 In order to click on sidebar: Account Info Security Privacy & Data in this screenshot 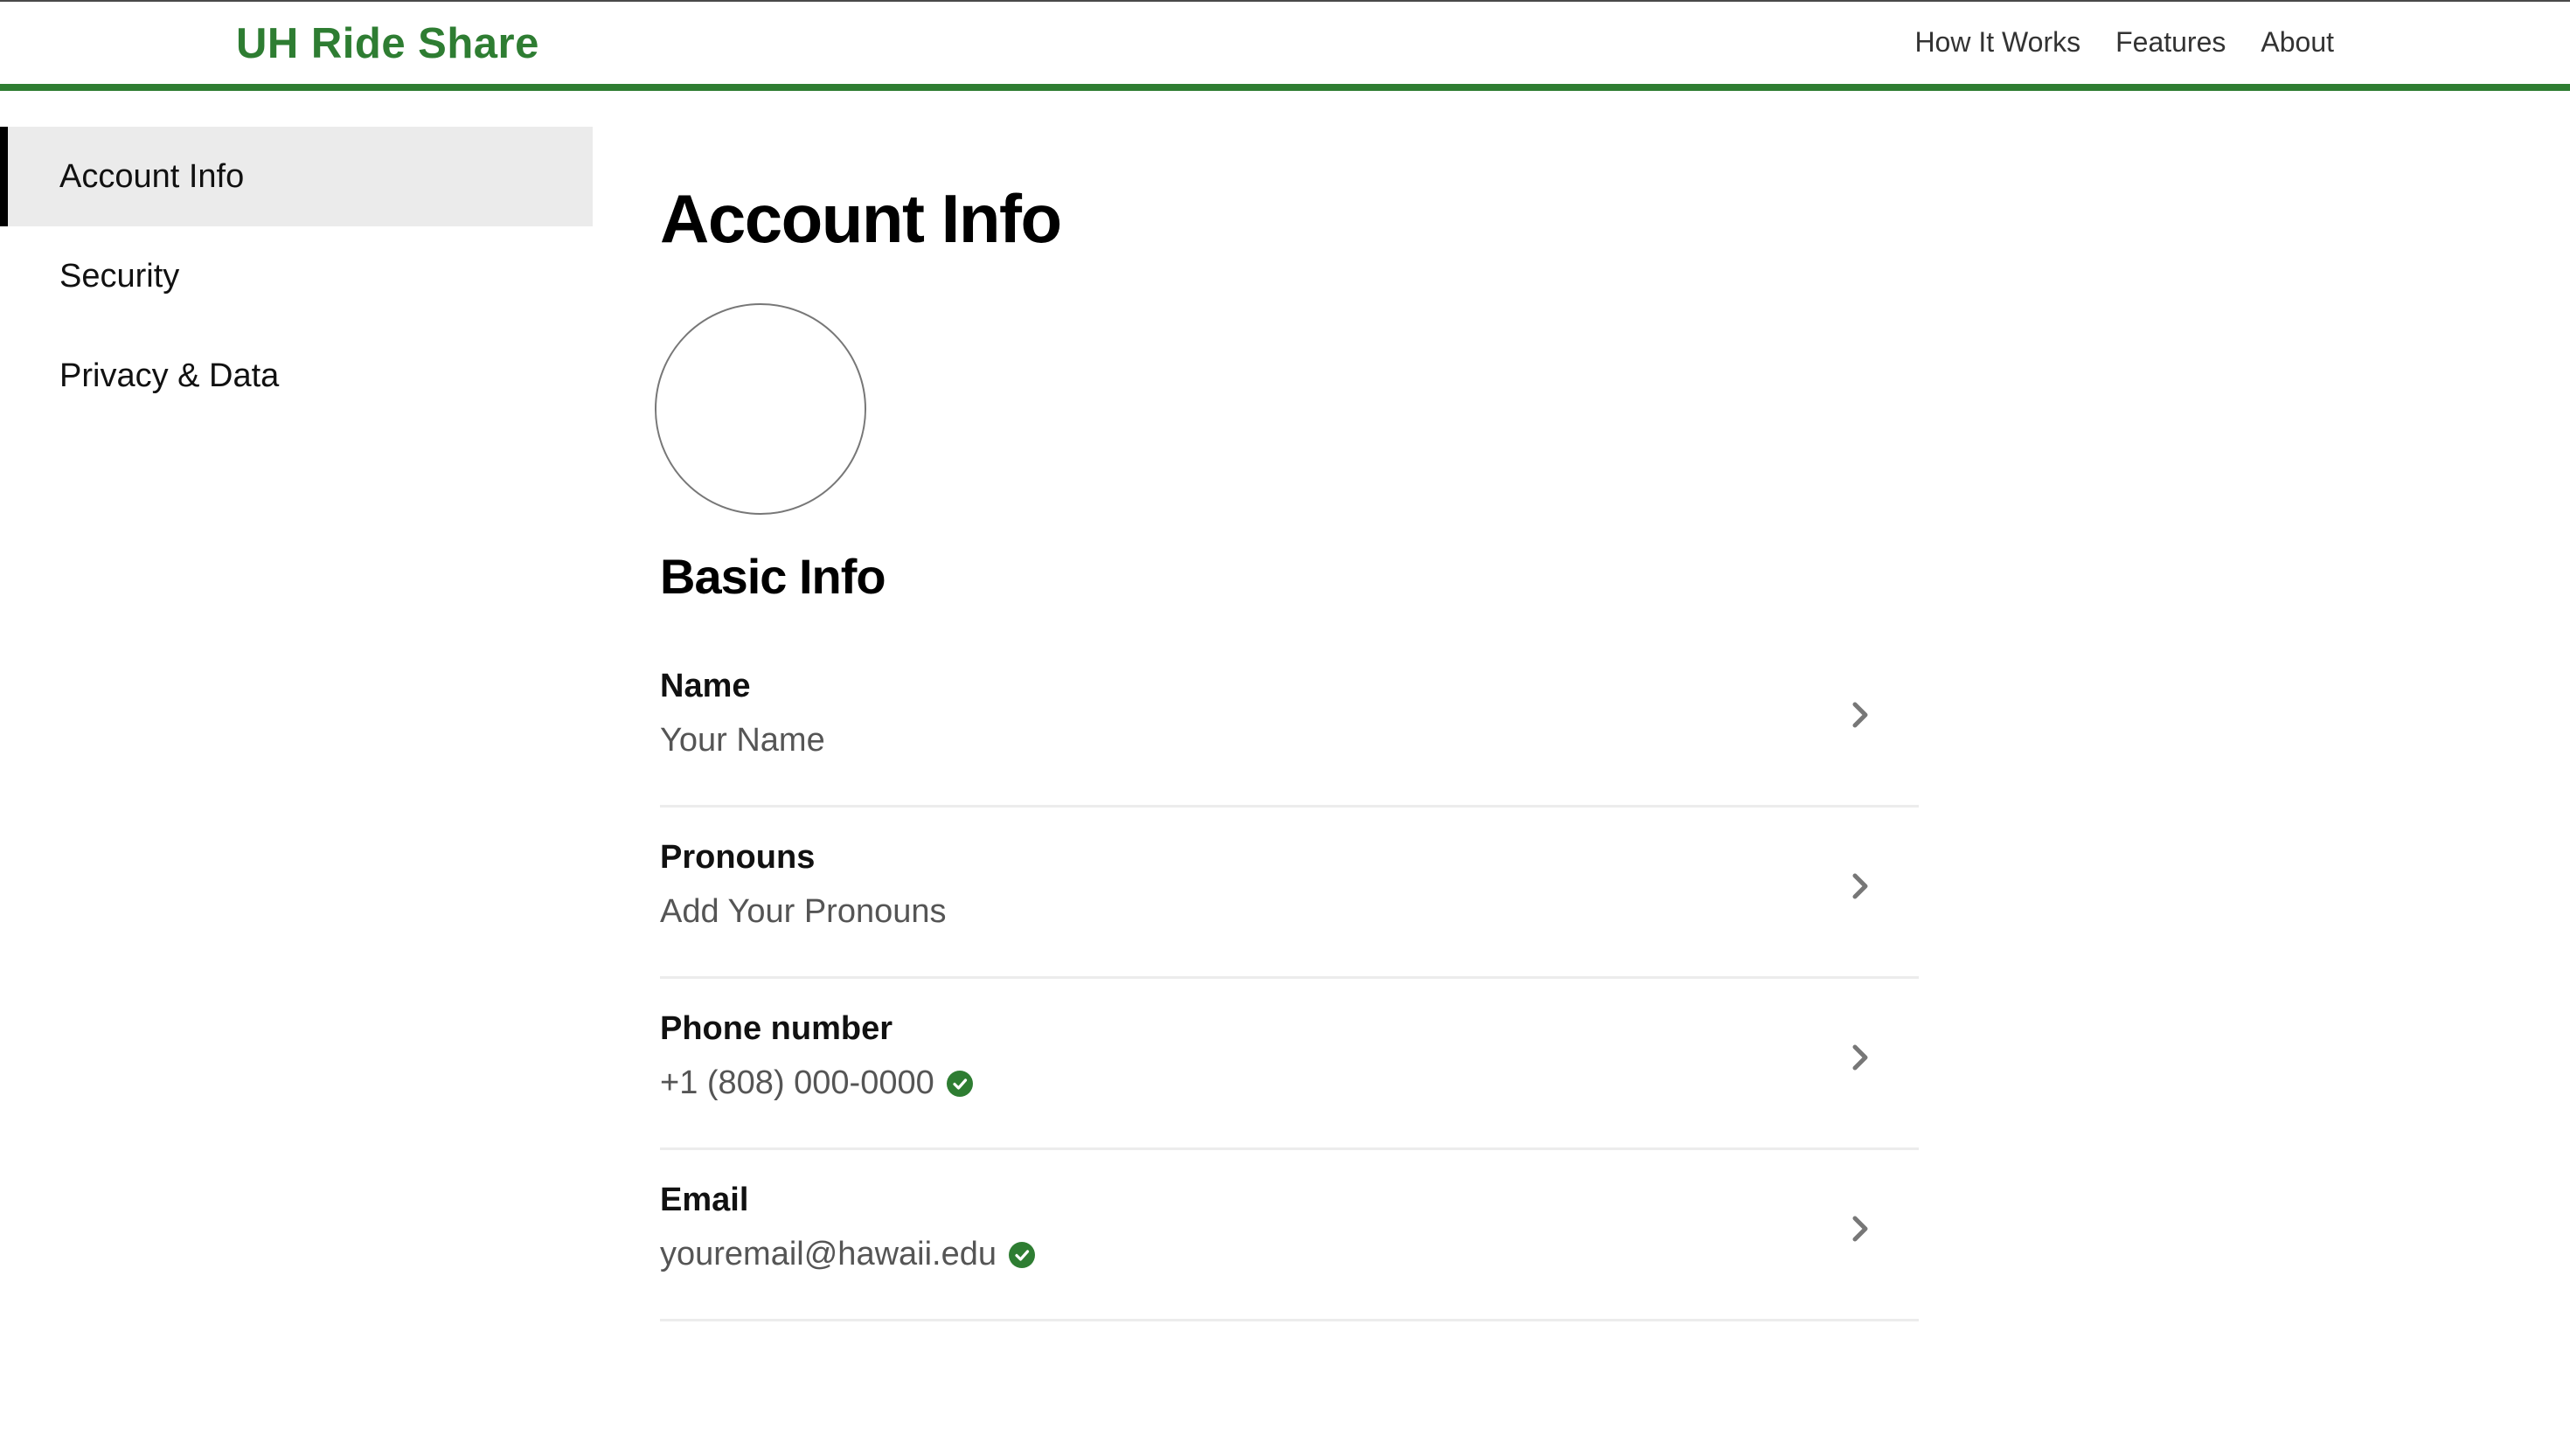, I will do `click(296, 276)`.